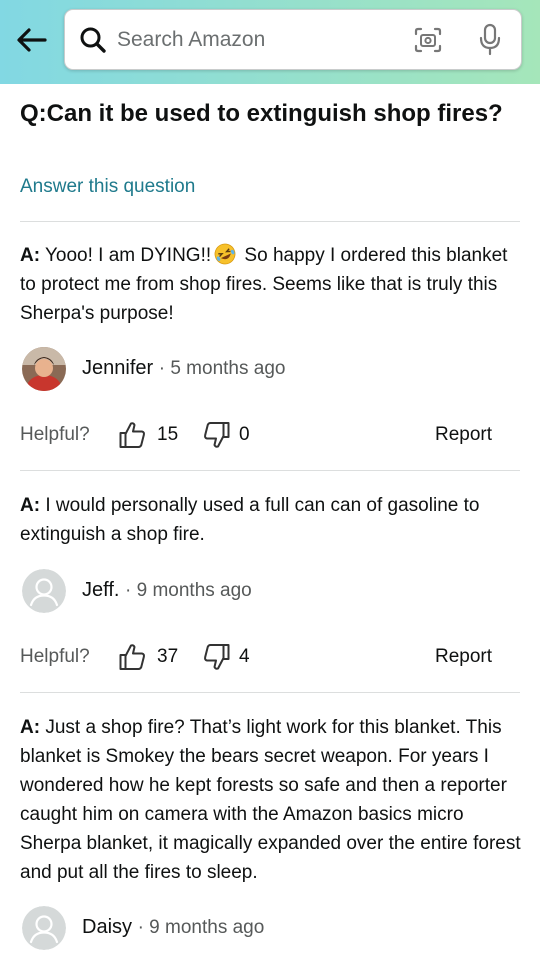  What do you see at coordinates (126, 255) in the screenshot?
I see `answer-text-part: Yooo! I am DYING!!` at bounding box center [126, 255].